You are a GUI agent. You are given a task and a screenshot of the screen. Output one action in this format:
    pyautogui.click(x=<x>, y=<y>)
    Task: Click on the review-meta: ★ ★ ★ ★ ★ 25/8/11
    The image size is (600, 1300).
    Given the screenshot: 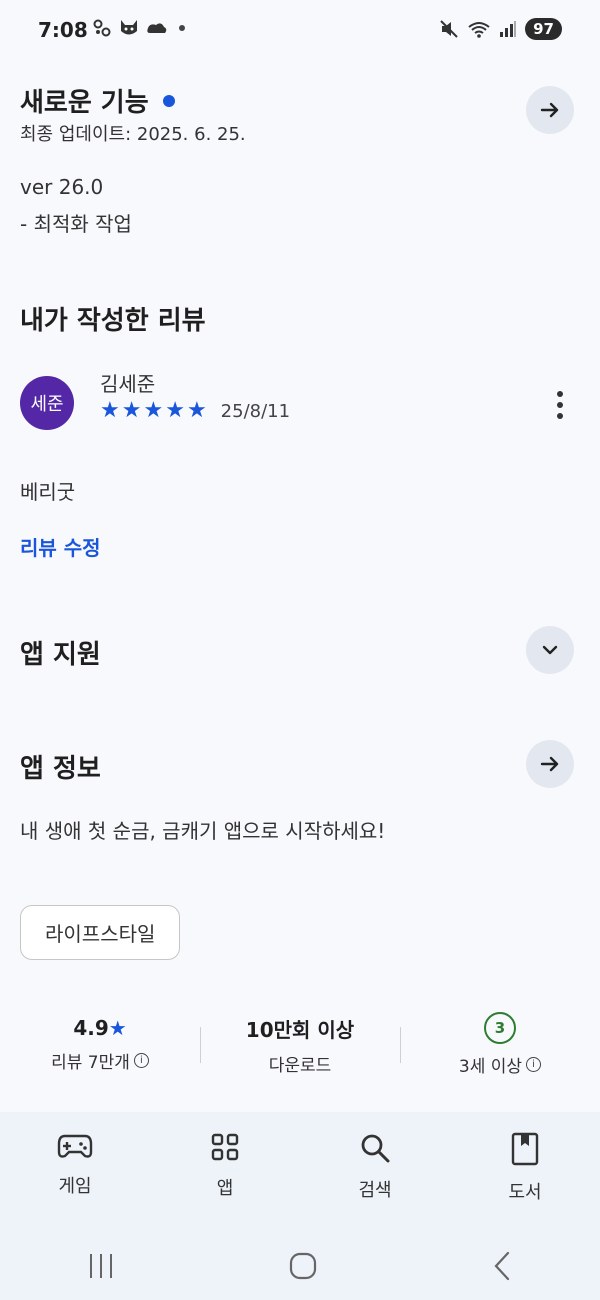 What is the action you would take?
    pyautogui.click(x=195, y=411)
    